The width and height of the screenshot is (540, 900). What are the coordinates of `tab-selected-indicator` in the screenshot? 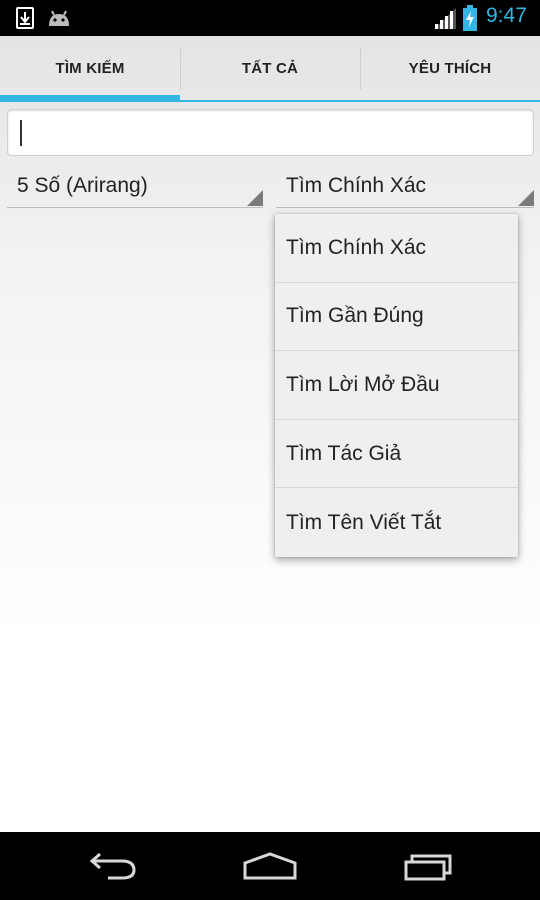 It's located at (90, 98).